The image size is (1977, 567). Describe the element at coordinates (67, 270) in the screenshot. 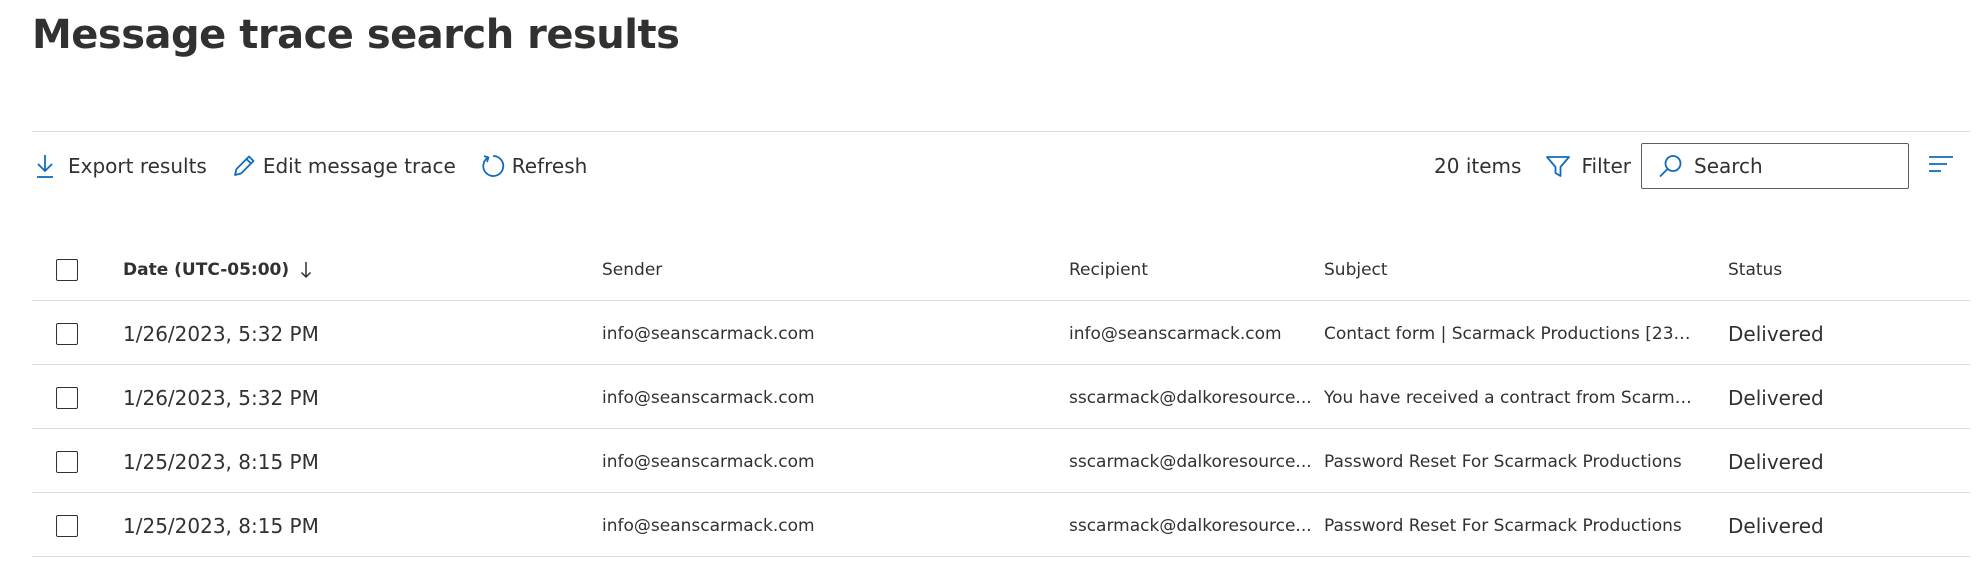

I see `select-all-checkbox` at that location.